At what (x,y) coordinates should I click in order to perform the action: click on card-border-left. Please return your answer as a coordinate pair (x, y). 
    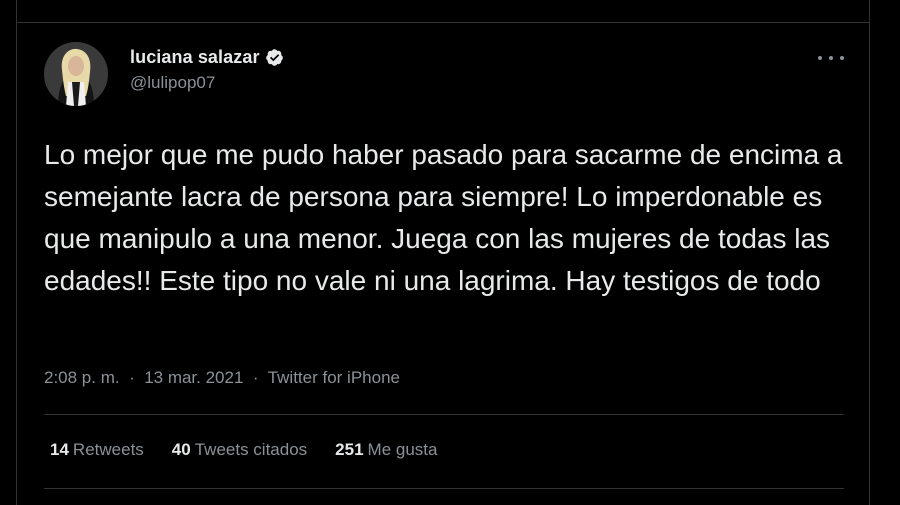
    Looking at the image, I should click on (16, 252).